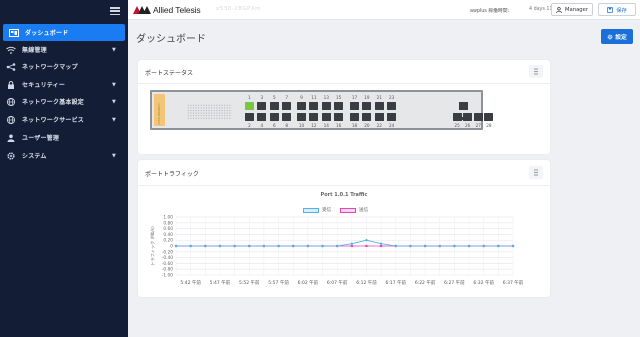 Image resolution: width=640 pixels, height=337 pixels. What do you see at coordinates (262, 97) in the screenshot?
I see `port-number-label: 3` at bounding box center [262, 97].